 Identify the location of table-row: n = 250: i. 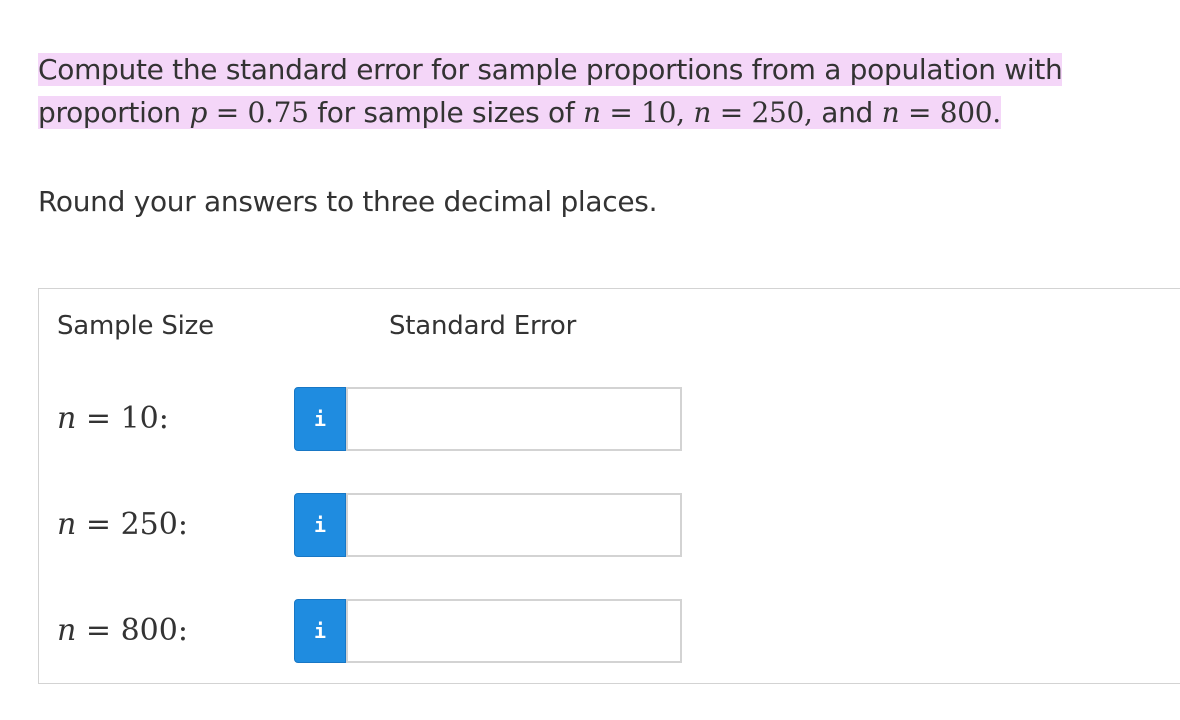
(389, 525).